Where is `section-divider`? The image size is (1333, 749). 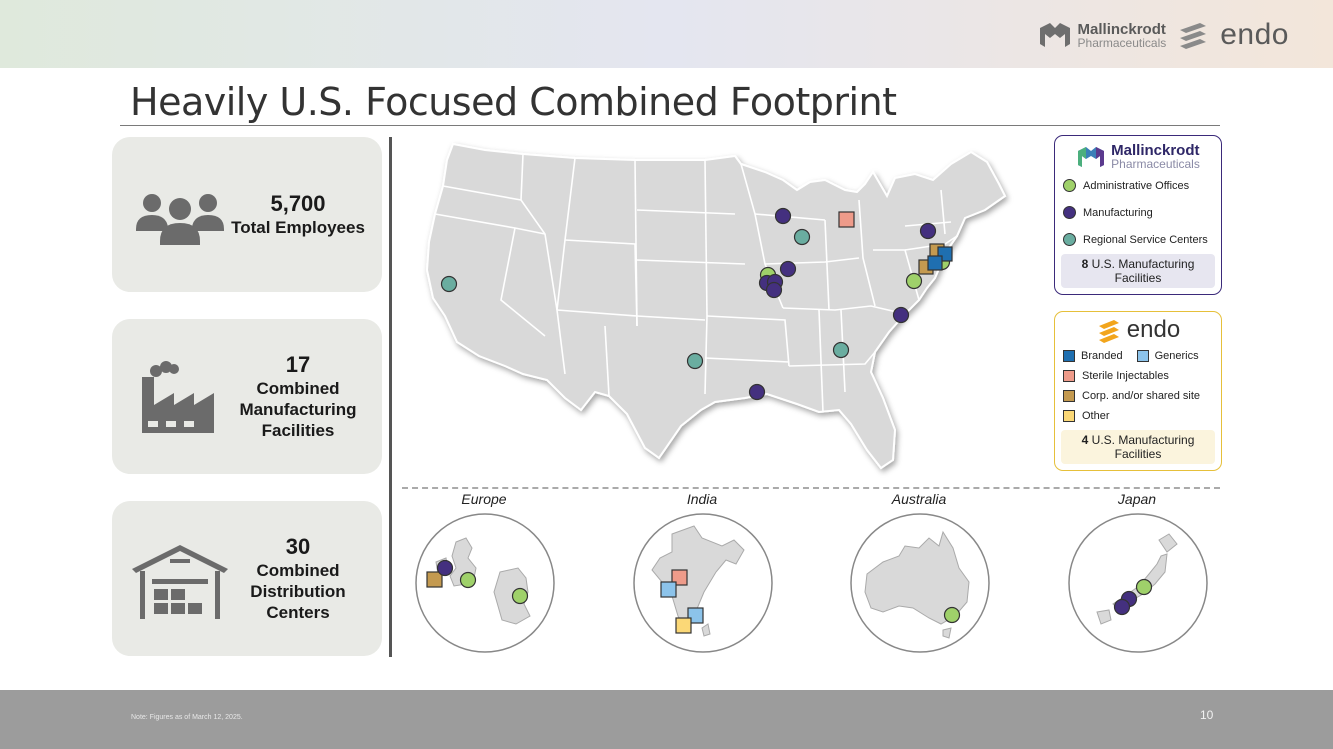 section-divider is located at coordinates (811, 488).